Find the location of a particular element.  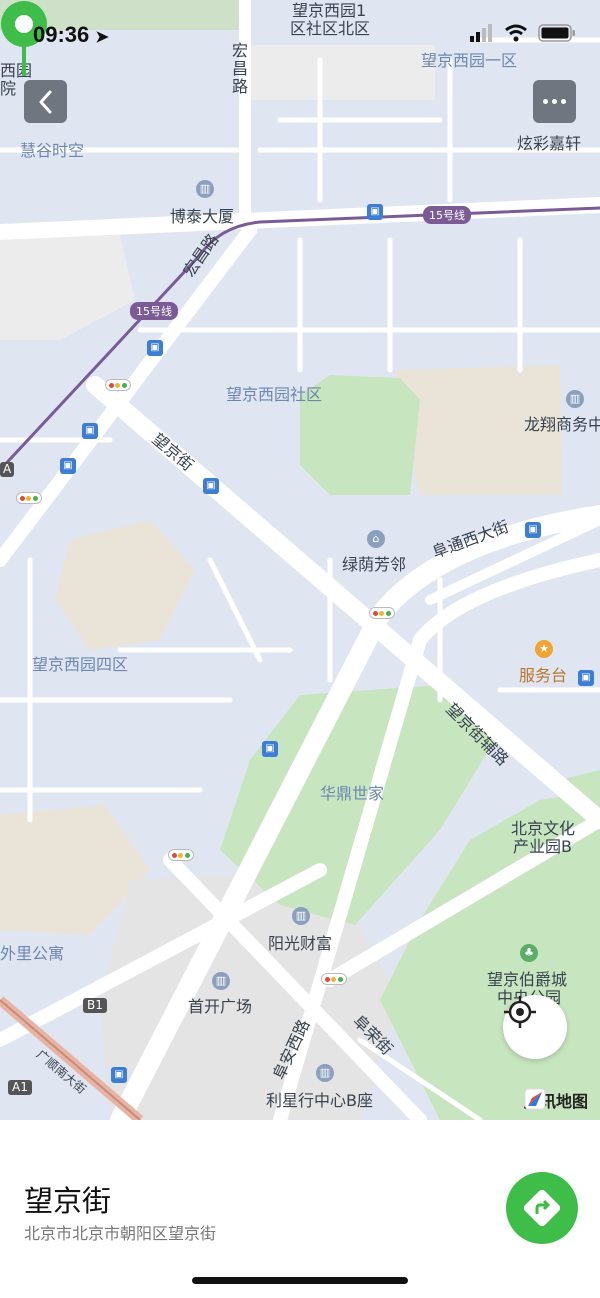

place-info-sheet: 望京街 北京市北京市朝阳区望京街 is located at coordinates (300, 1209).